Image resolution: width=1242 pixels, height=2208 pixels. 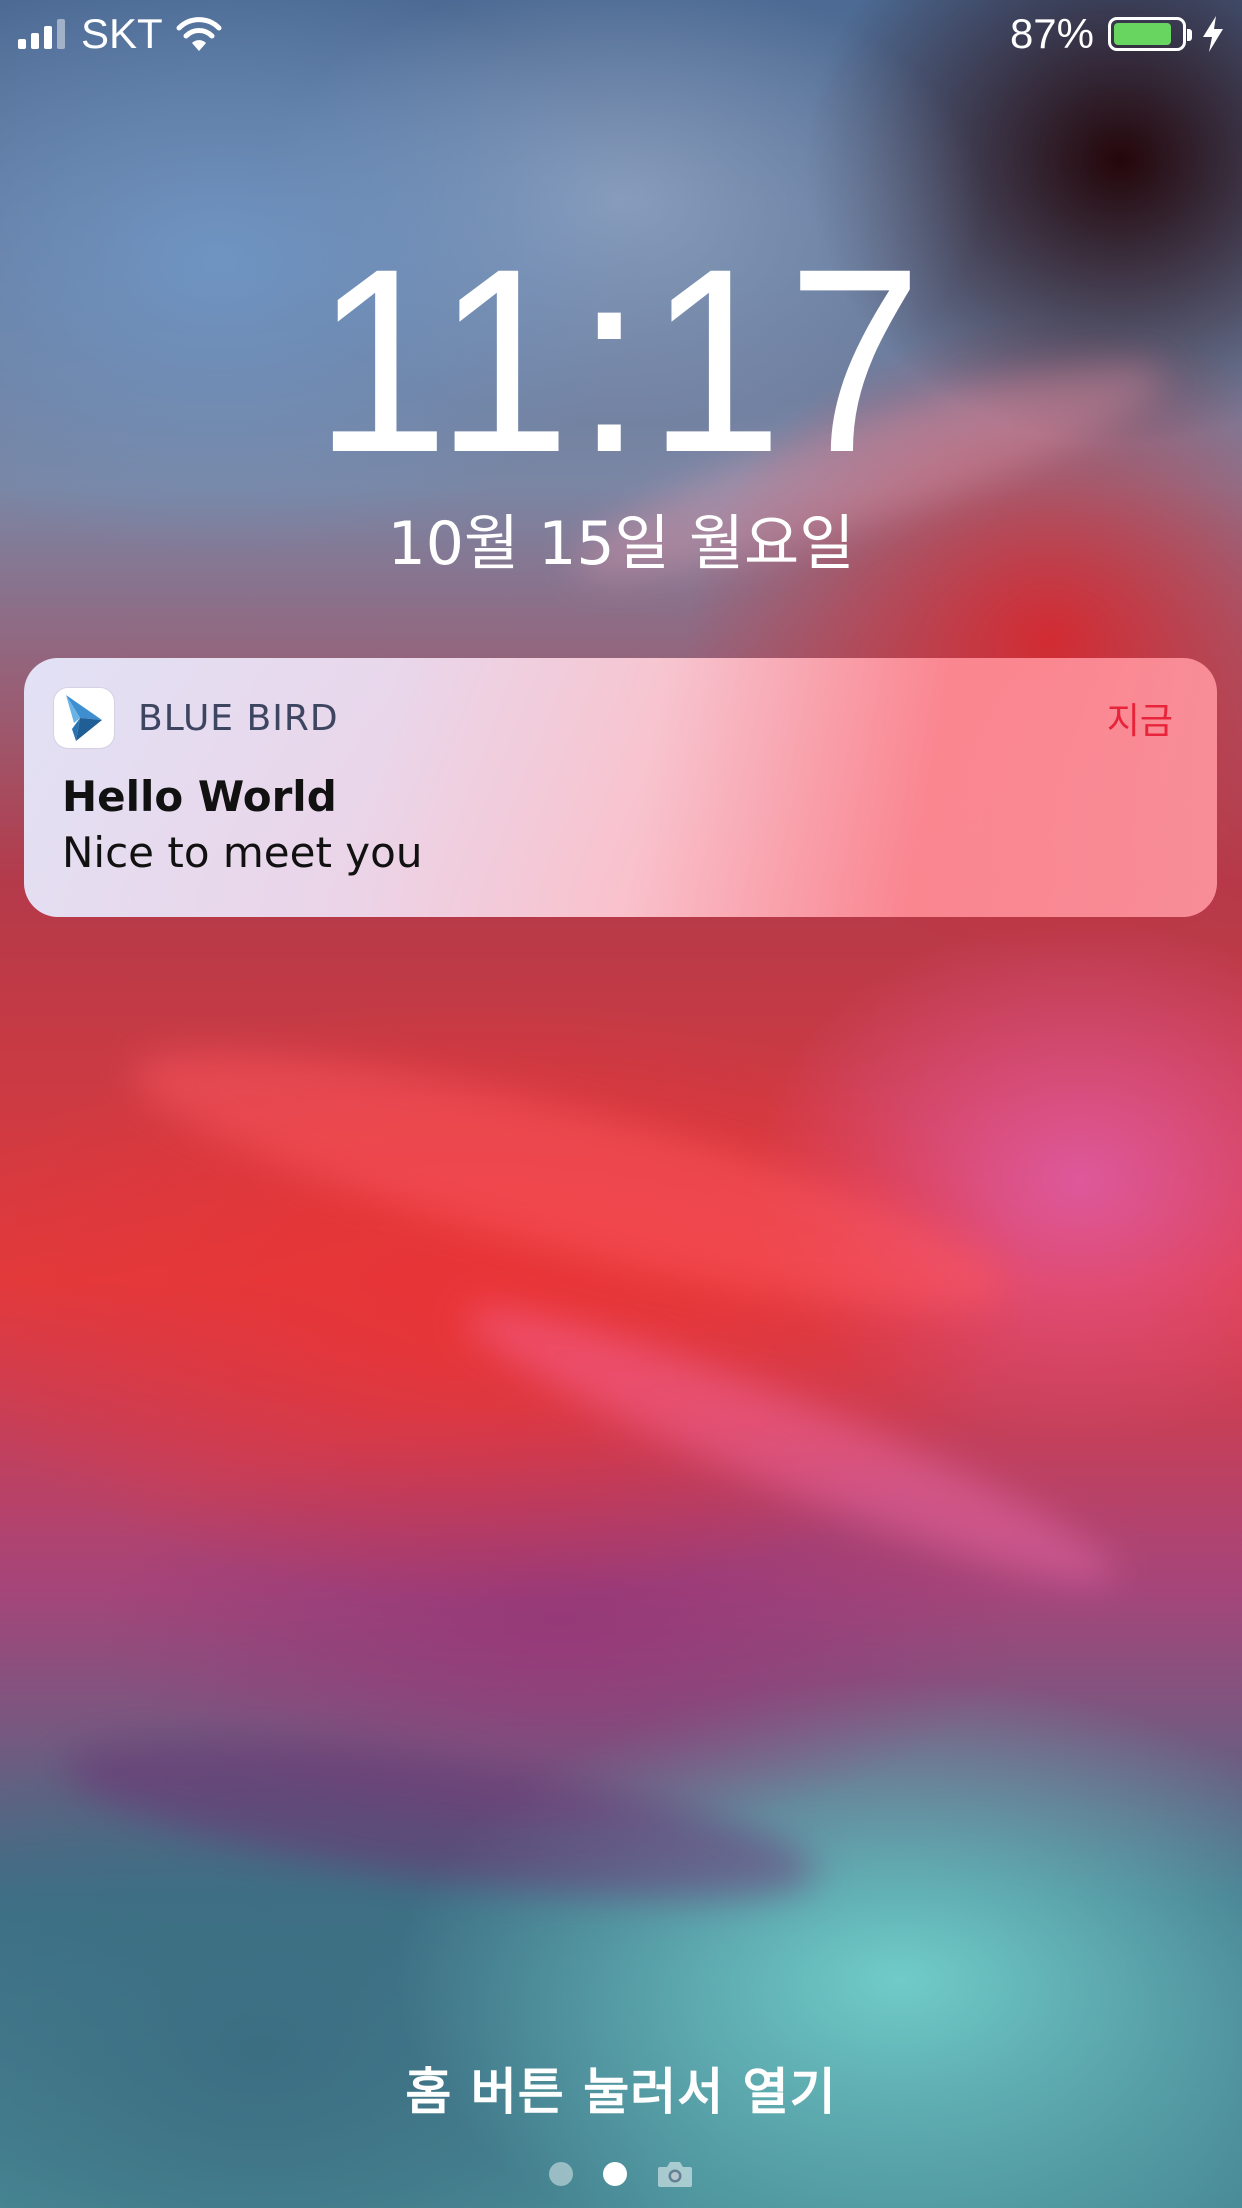 I want to click on bird-icon, so click(x=84, y=718).